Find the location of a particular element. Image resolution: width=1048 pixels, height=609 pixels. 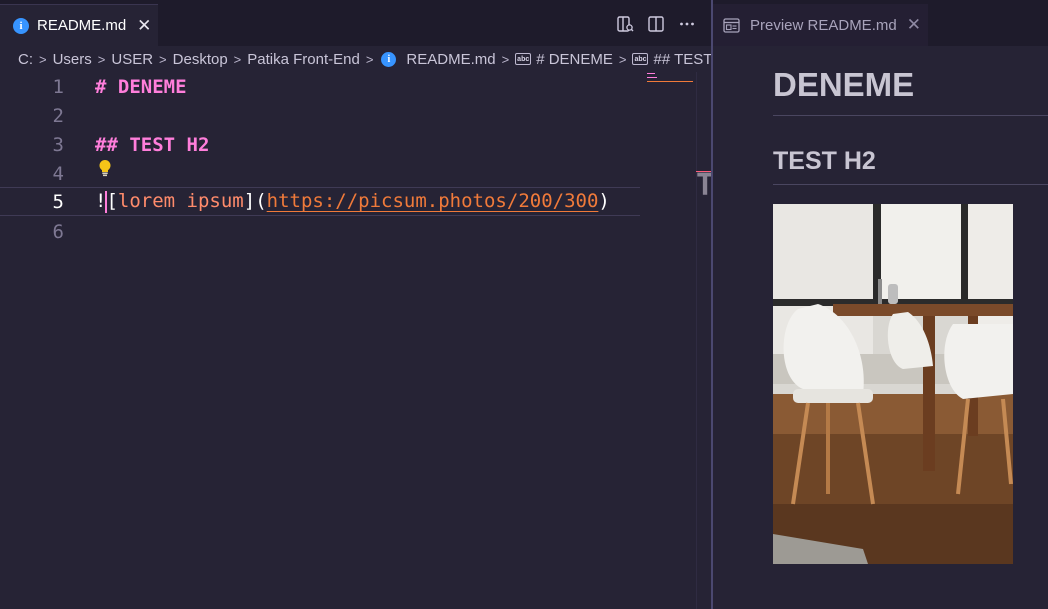

lightbulb-icon is located at coordinates (105, 168).